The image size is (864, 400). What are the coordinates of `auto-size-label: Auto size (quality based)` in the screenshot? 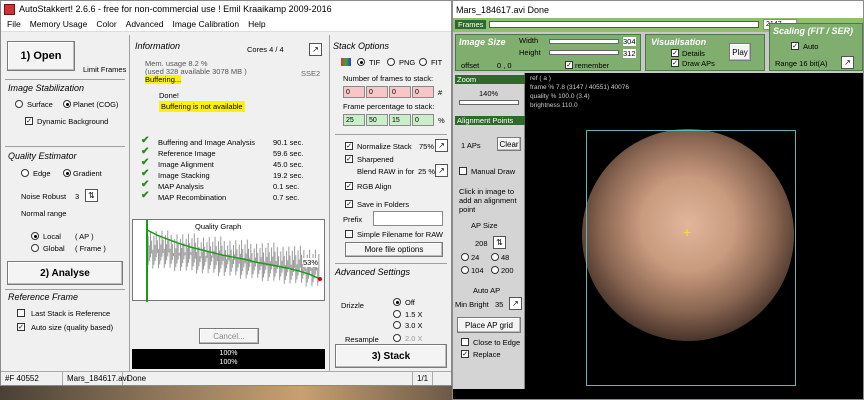 It's located at (72, 327).